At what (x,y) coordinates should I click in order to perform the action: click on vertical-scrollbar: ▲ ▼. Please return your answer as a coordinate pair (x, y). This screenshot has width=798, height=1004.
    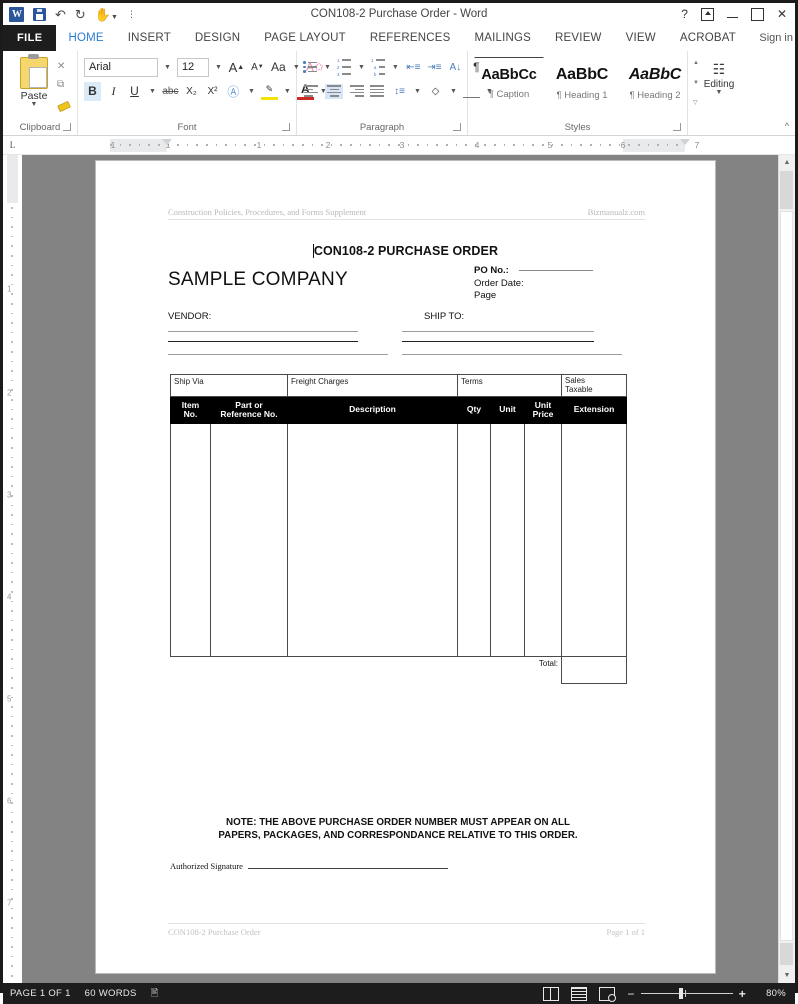
    Looking at the image, I should click on (786, 569).